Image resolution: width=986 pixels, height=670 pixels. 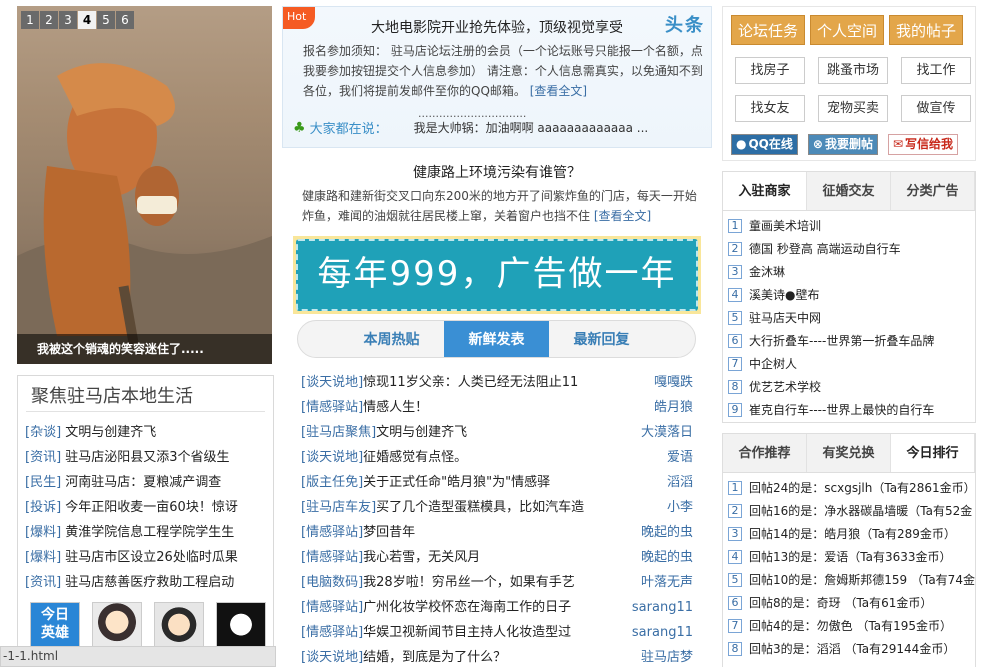 What do you see at coordinates (841, 341) in the screenshot?
I see `list-item-title: 大行折叠车----世界第一折叠车品牌` at bounding box center [841, 341].